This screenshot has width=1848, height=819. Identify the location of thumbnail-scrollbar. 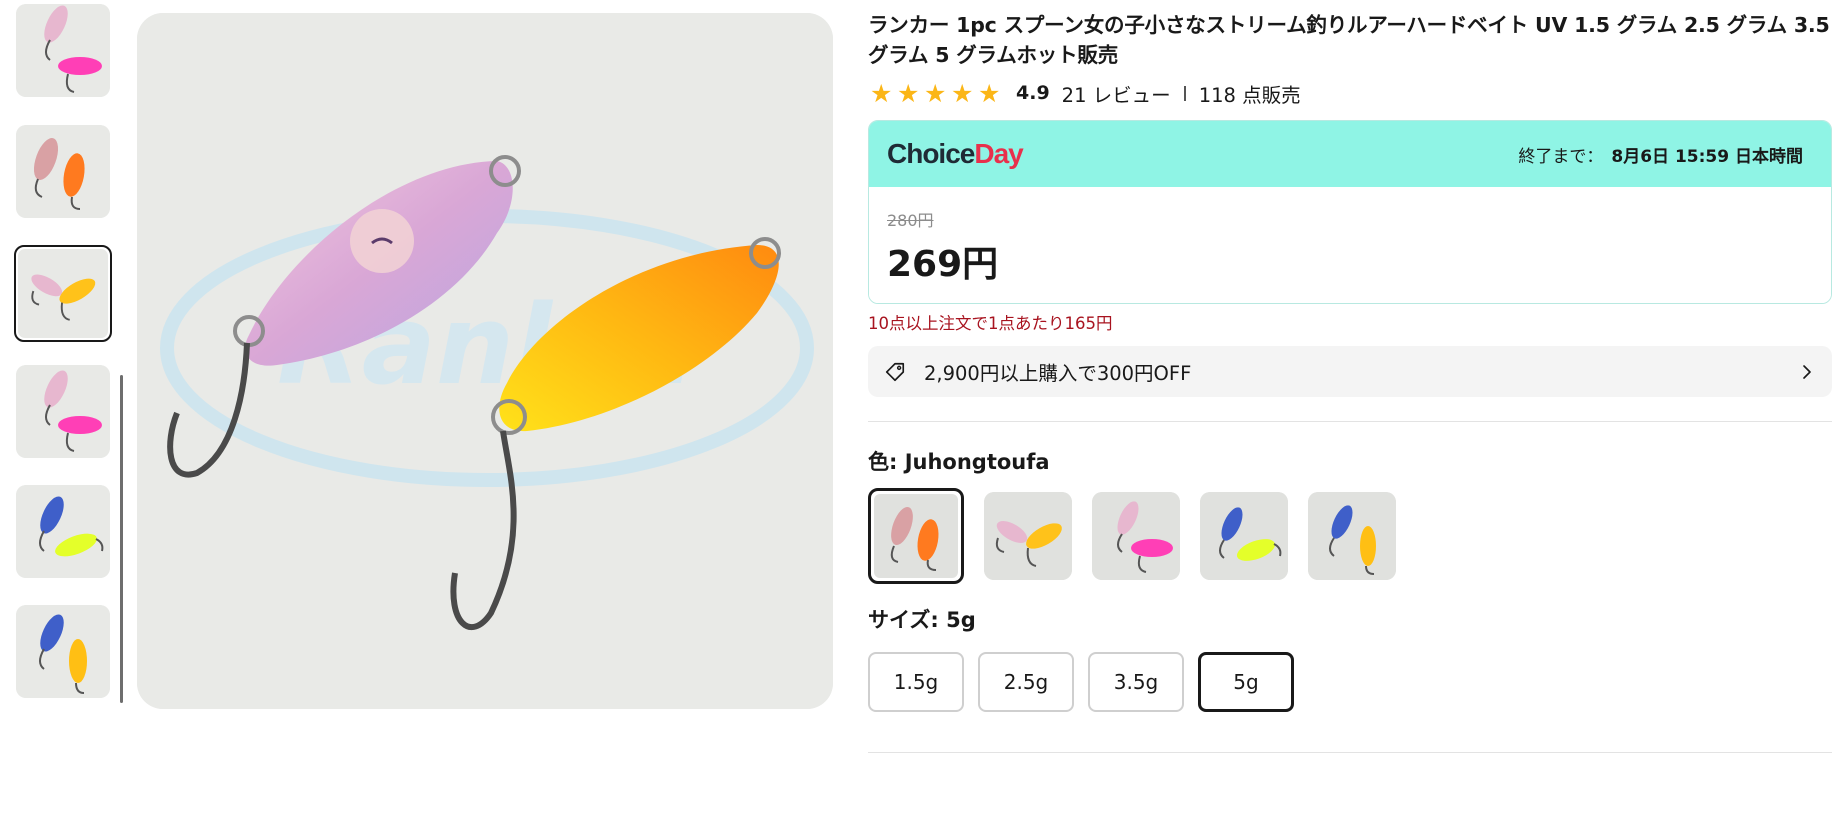
(121, 539).